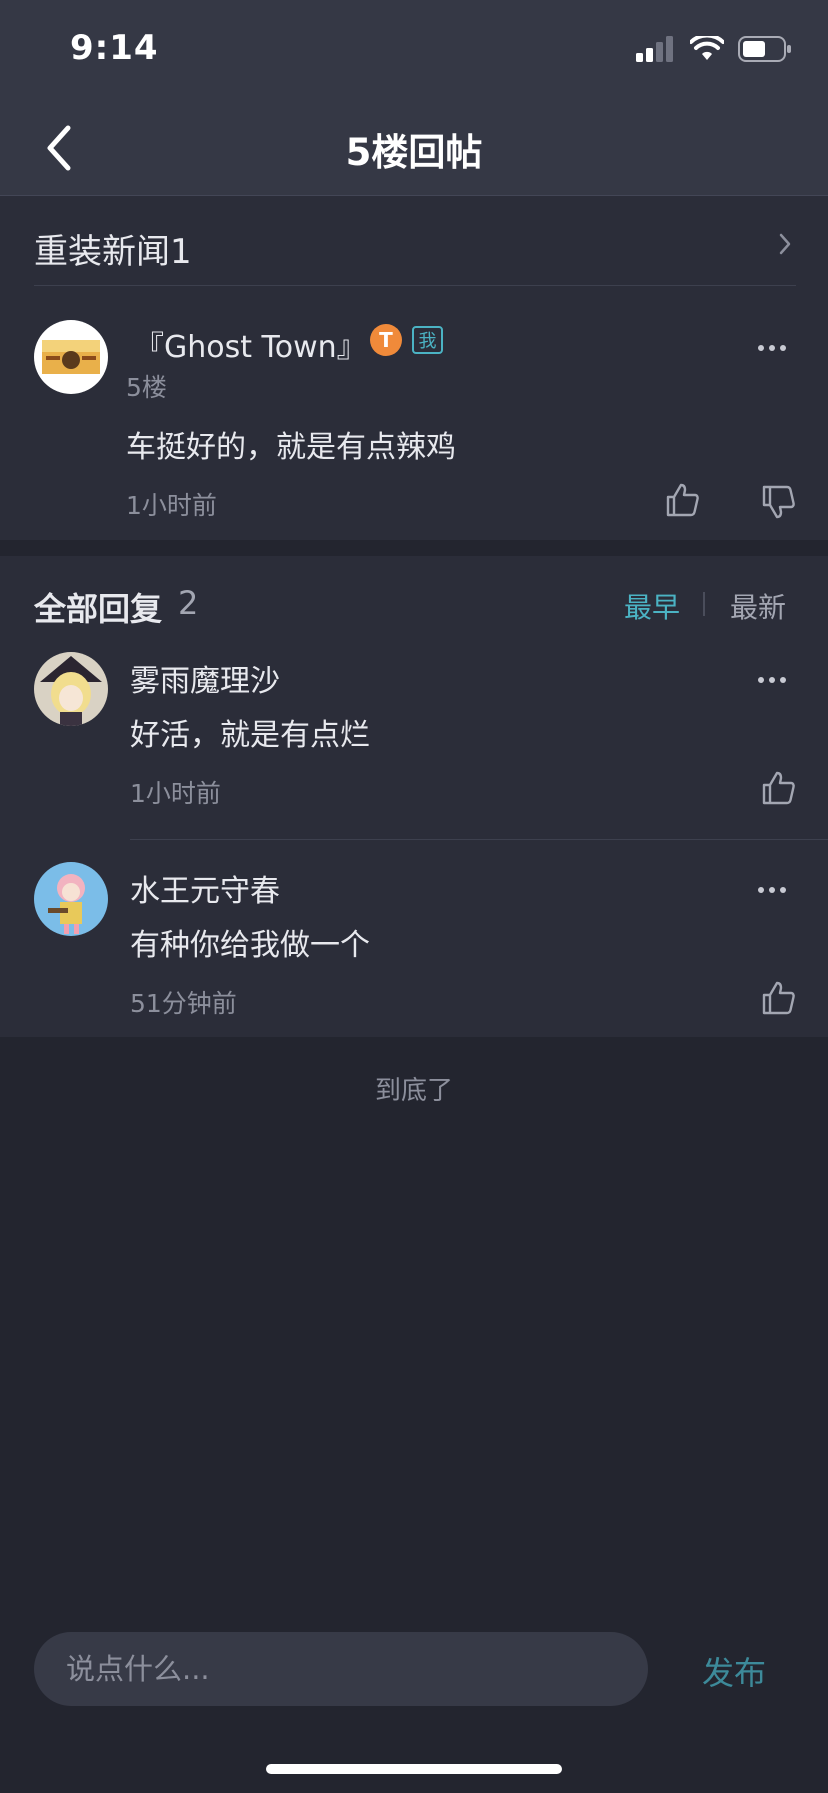  Describe the element at coordinates (250, 945) in the screenshot. I see `reply-text: 有种你给我做一个` at that location.